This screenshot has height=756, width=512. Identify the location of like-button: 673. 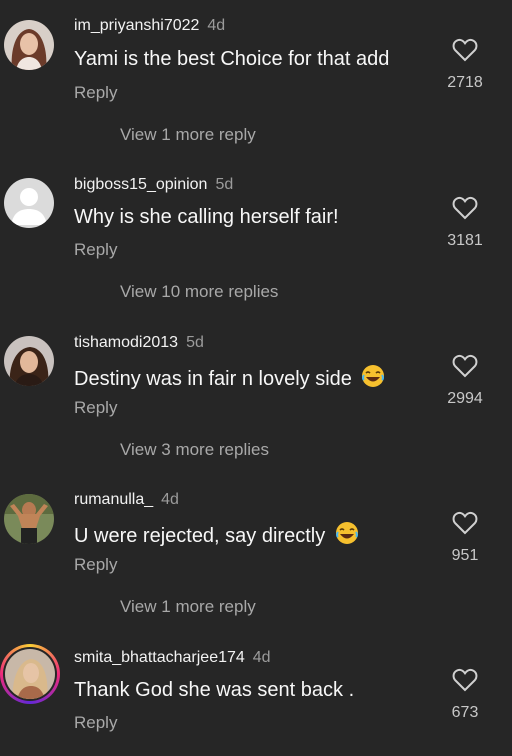
(465, 695).